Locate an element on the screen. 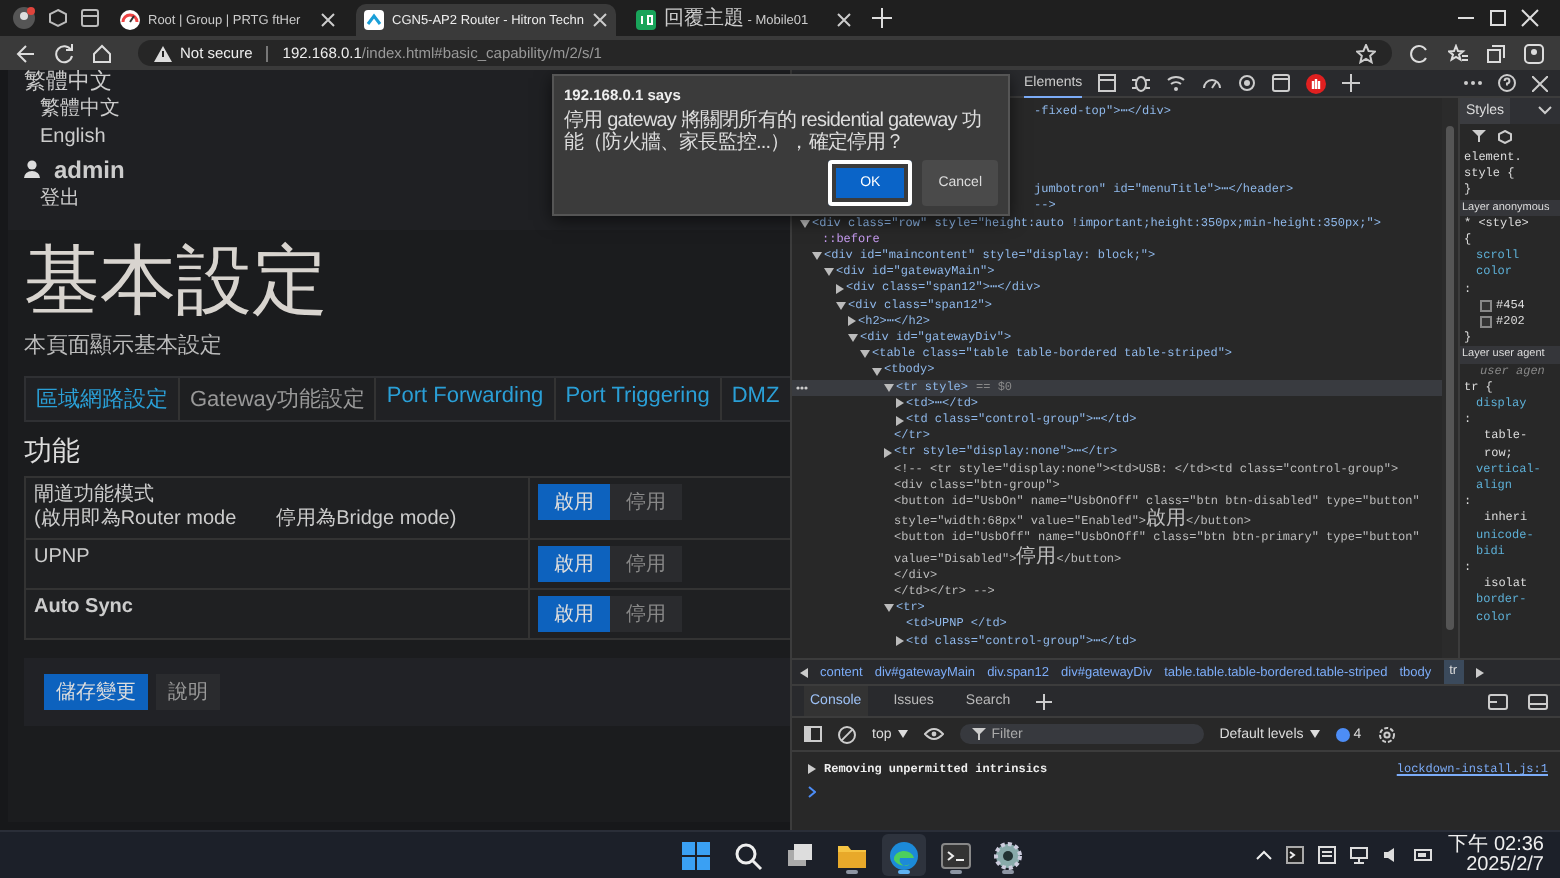 This screenshot has width=1560, height=878. nav-tab: DMZ is located at coordinates (755, 399).